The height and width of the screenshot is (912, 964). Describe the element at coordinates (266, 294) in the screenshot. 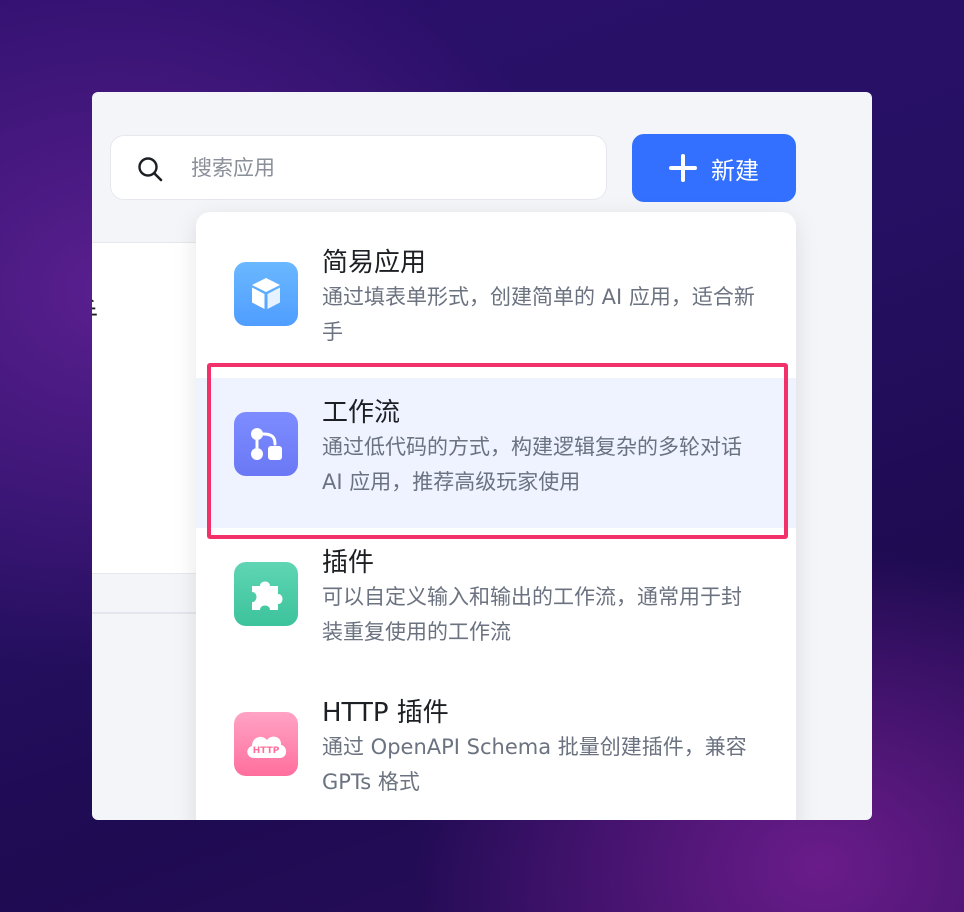

I see `cube-icon` at that location.